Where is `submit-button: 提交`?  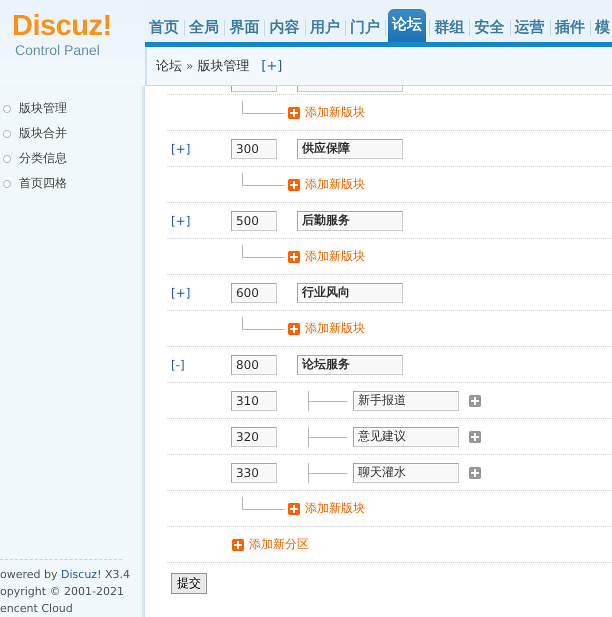 submit-button: 提交 is located at coordinates (189, 583).